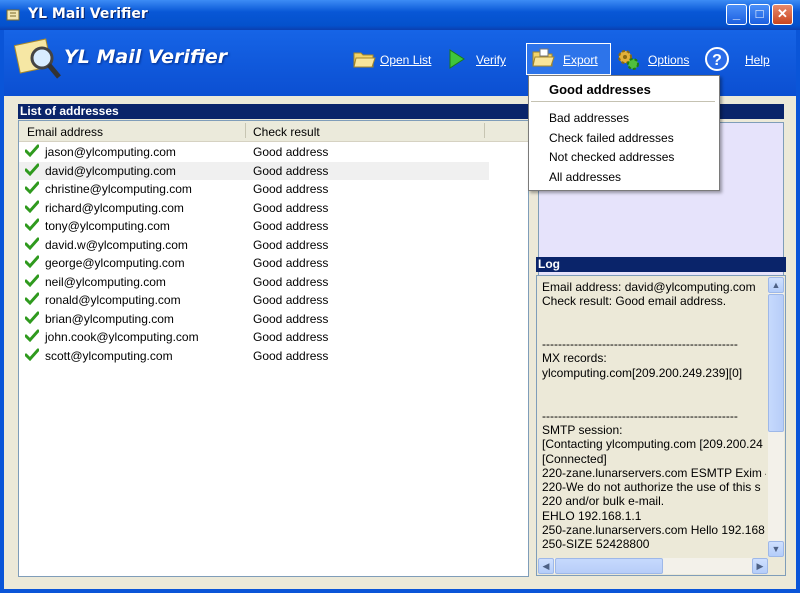  What do you see at coordinates (628, 60) in the screenshot?
I see `gears-icon` at bounding box center [628, 60].